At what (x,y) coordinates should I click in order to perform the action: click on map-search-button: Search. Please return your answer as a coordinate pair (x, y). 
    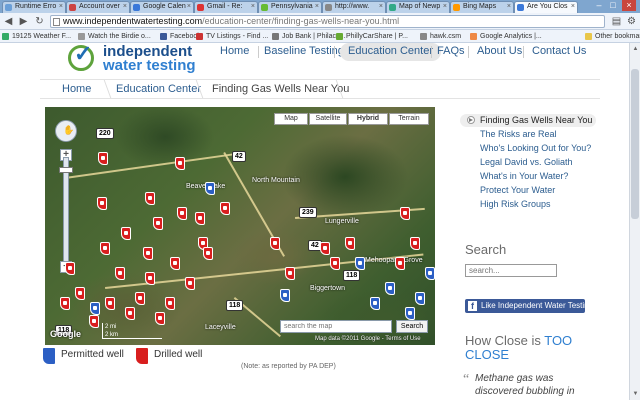
    Looking at the image, I should click on (412, 326).